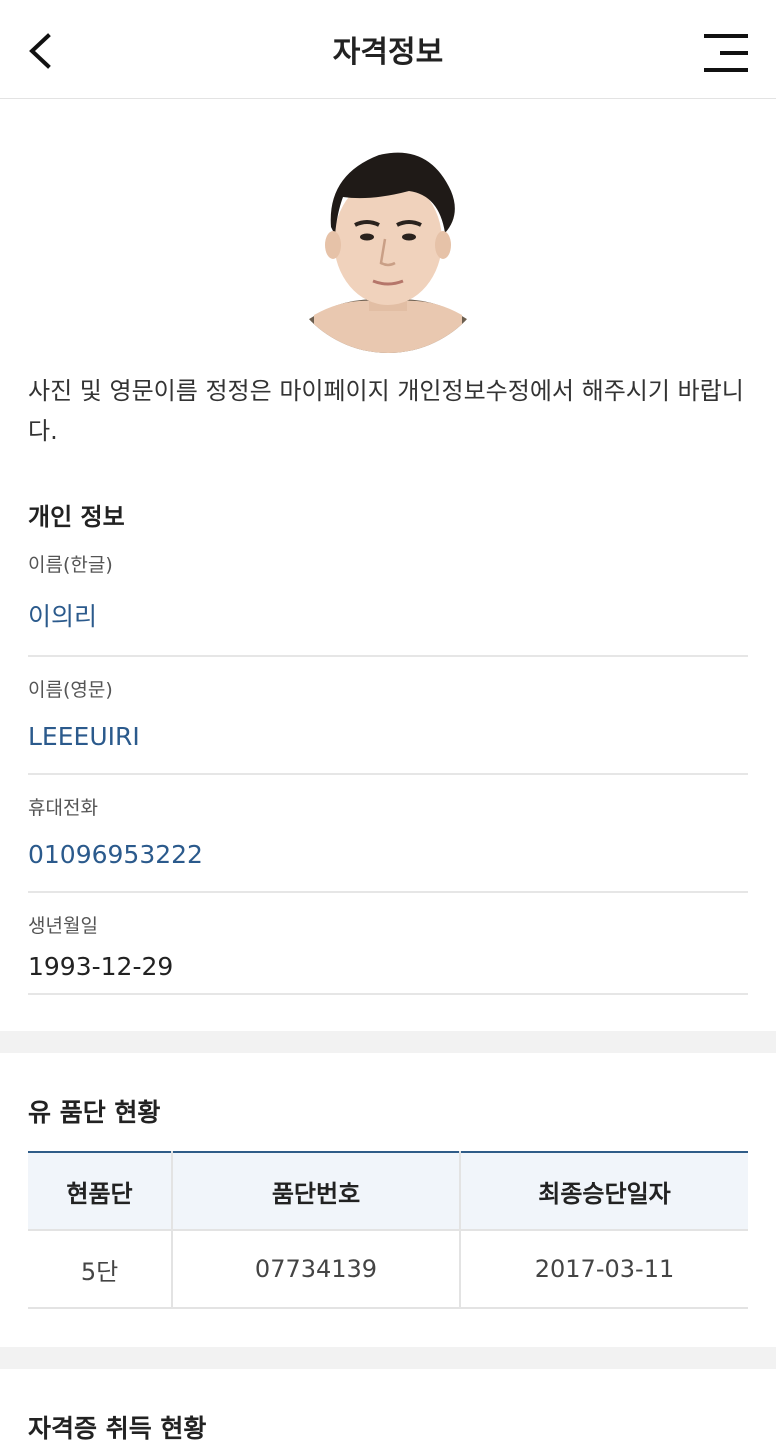 The height and width of the screenshot is (1445, 776). I want to click on user-photo, so click(388, 244).